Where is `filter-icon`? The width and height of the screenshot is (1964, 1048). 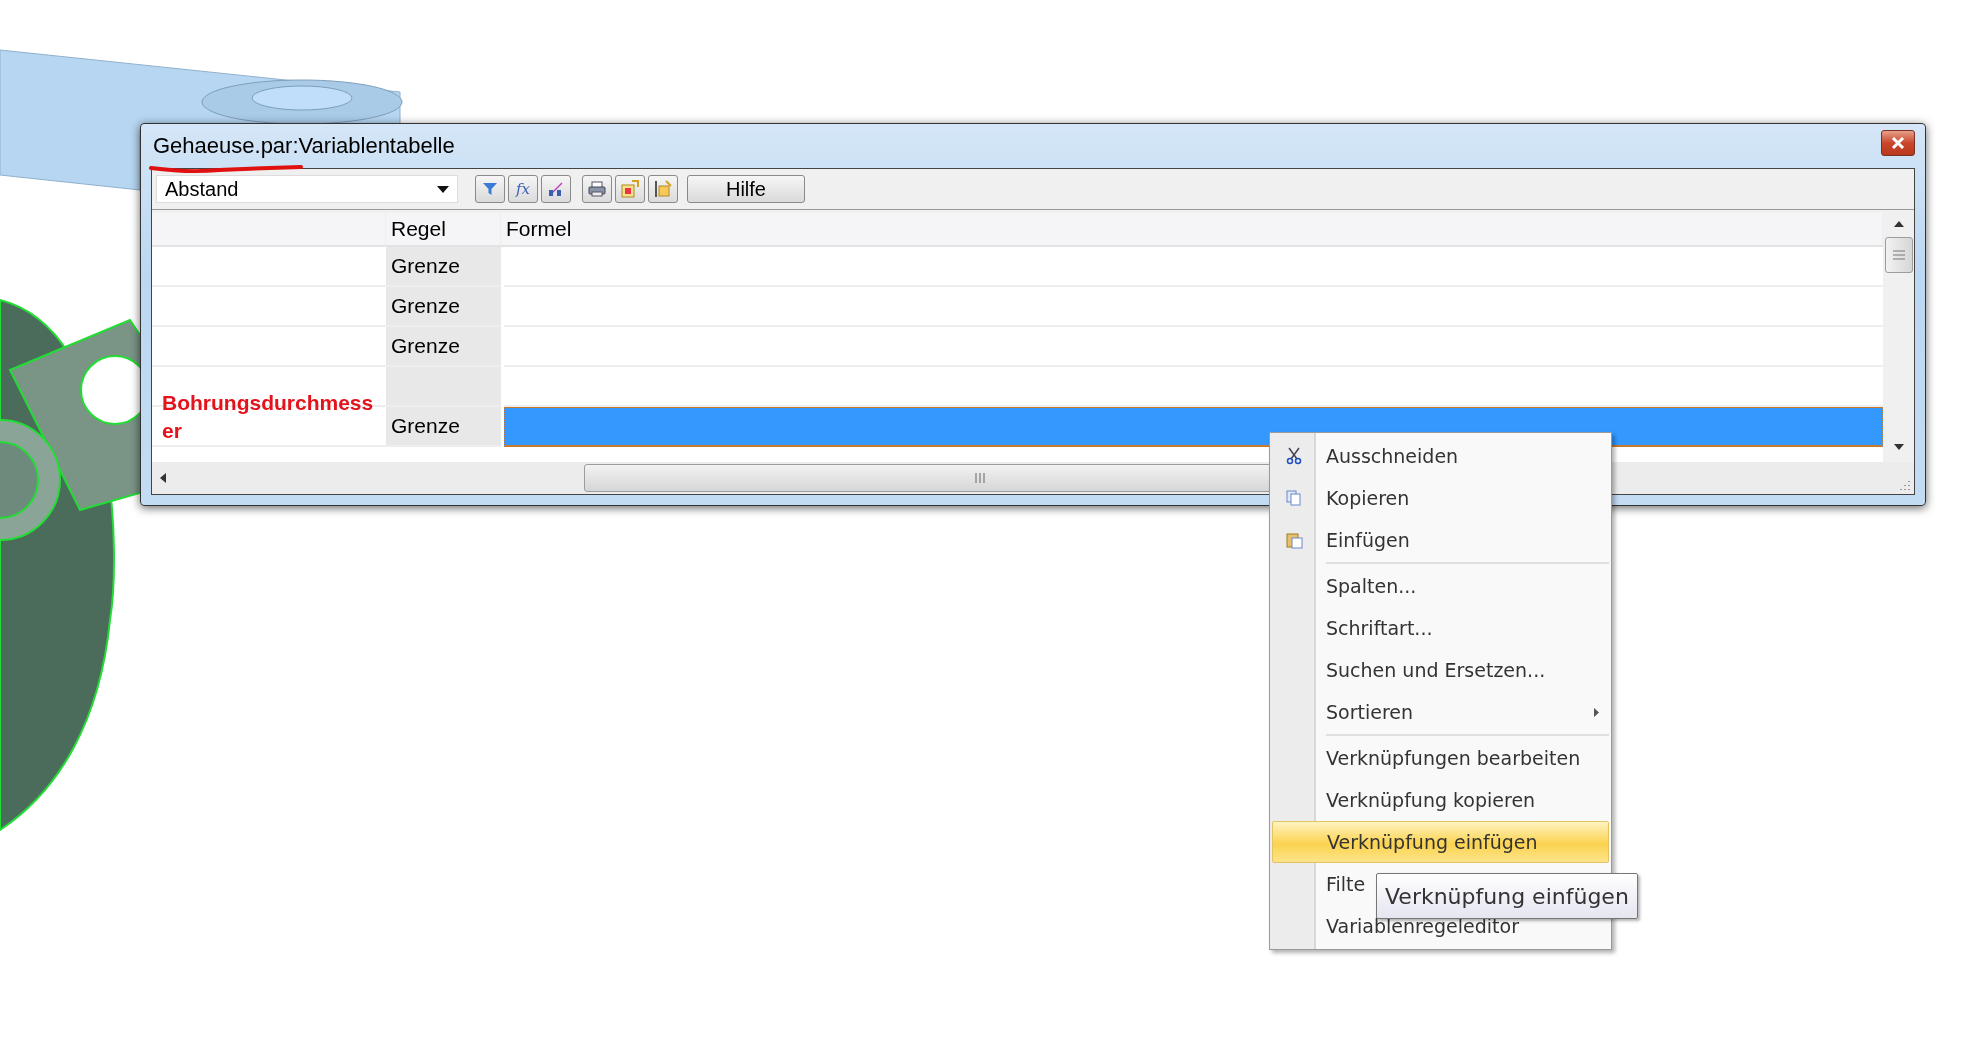
filter-icon is located at coordinates (490, 189).